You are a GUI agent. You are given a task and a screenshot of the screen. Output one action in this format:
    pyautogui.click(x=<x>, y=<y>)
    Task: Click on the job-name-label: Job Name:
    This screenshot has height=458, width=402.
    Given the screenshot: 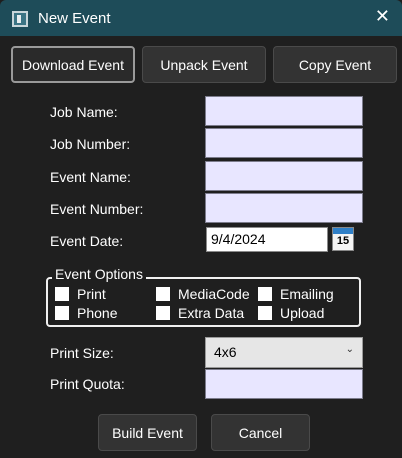 What is the action you would take?
    pyautogui.click(x=84, y=112)
    